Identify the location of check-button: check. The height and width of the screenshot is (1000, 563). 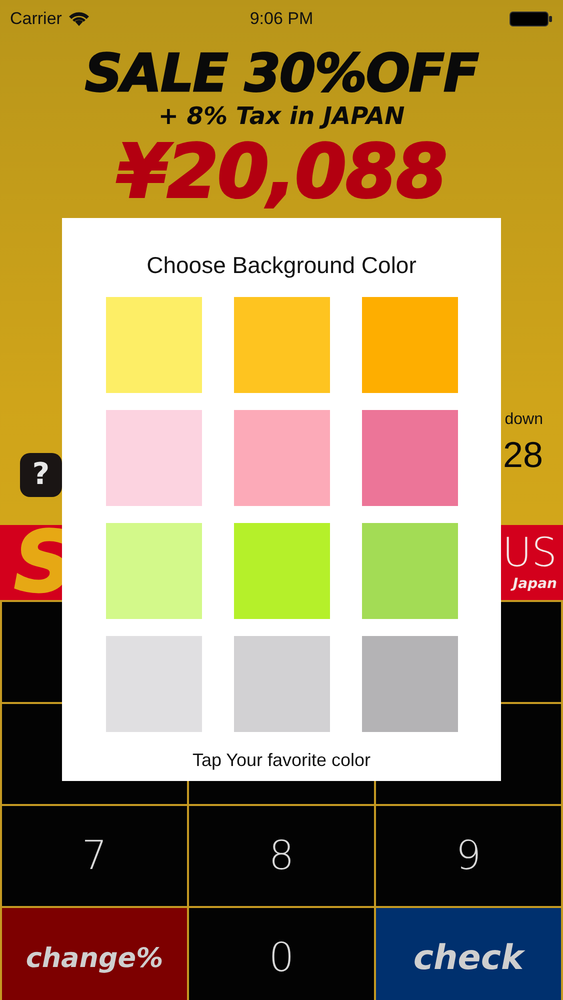
(468, 954).